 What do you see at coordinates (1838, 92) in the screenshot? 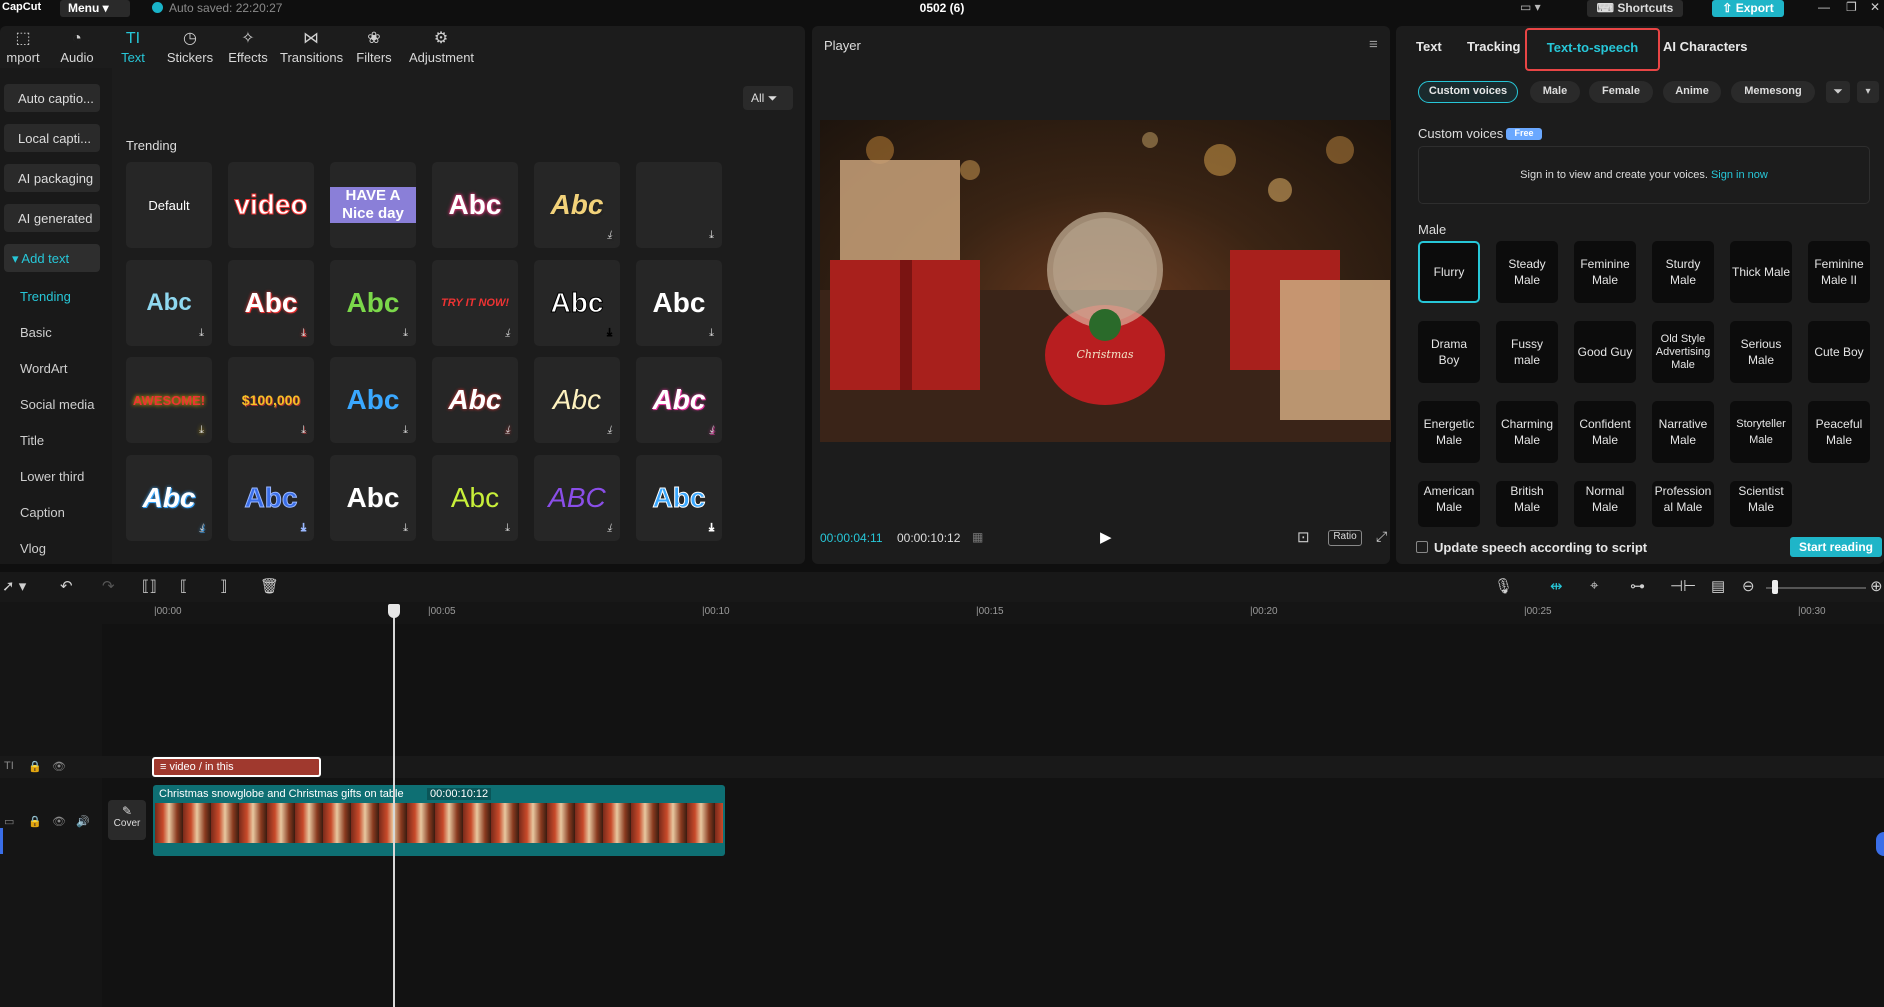
I see `filter-icon: ⏷` at bounding box center [1838, 92].